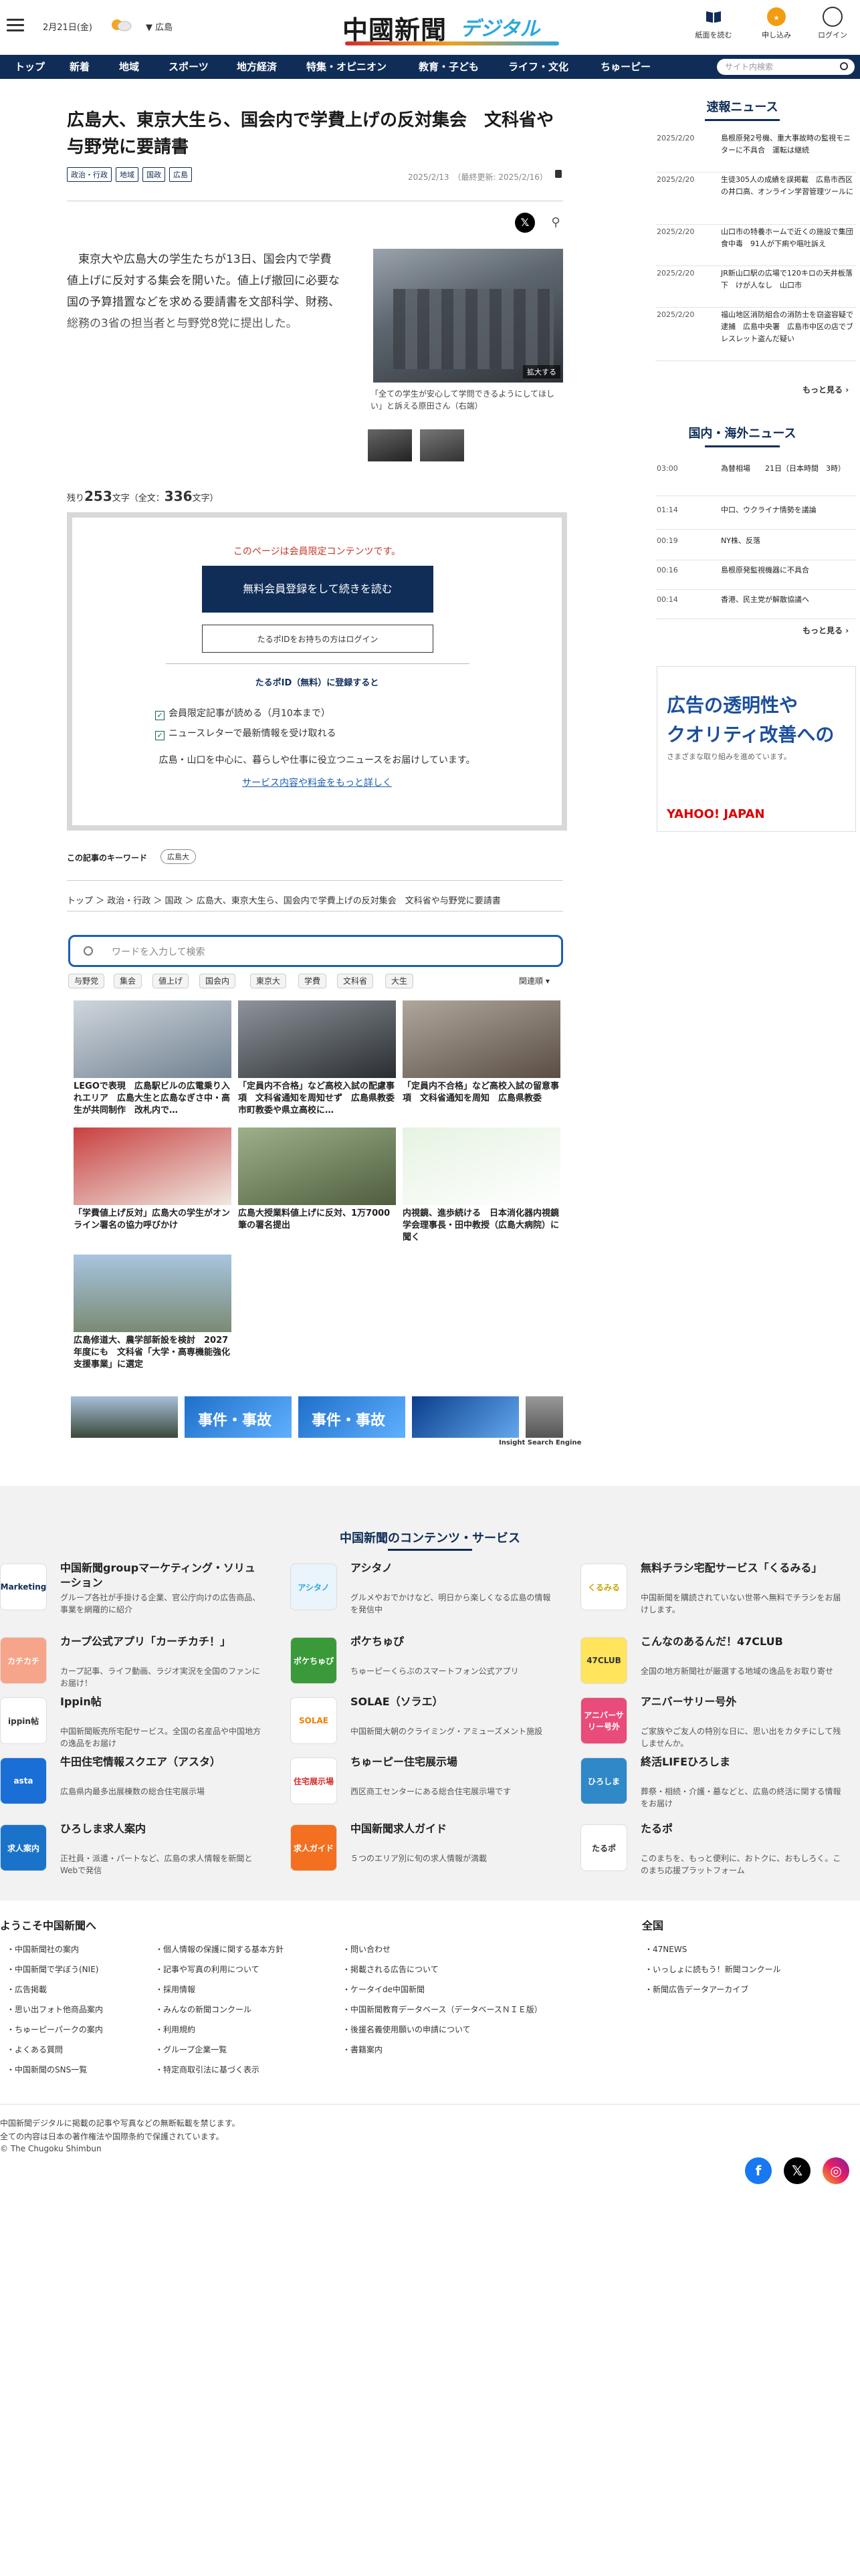 This screenshot has width=860, height=2576. I want to click on keyword-chip: 集会, so click(128, 981).